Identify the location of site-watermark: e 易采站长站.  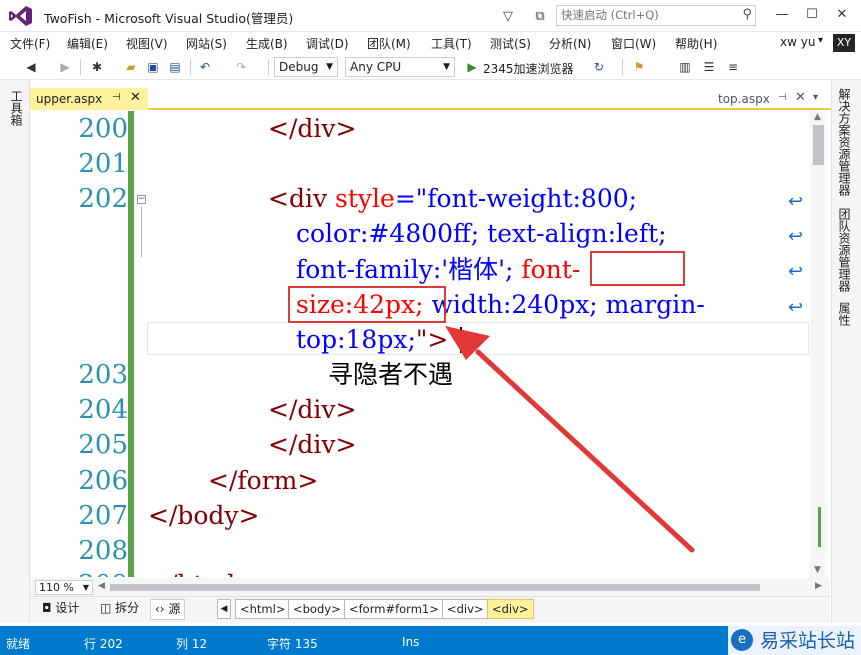
(794, 640).